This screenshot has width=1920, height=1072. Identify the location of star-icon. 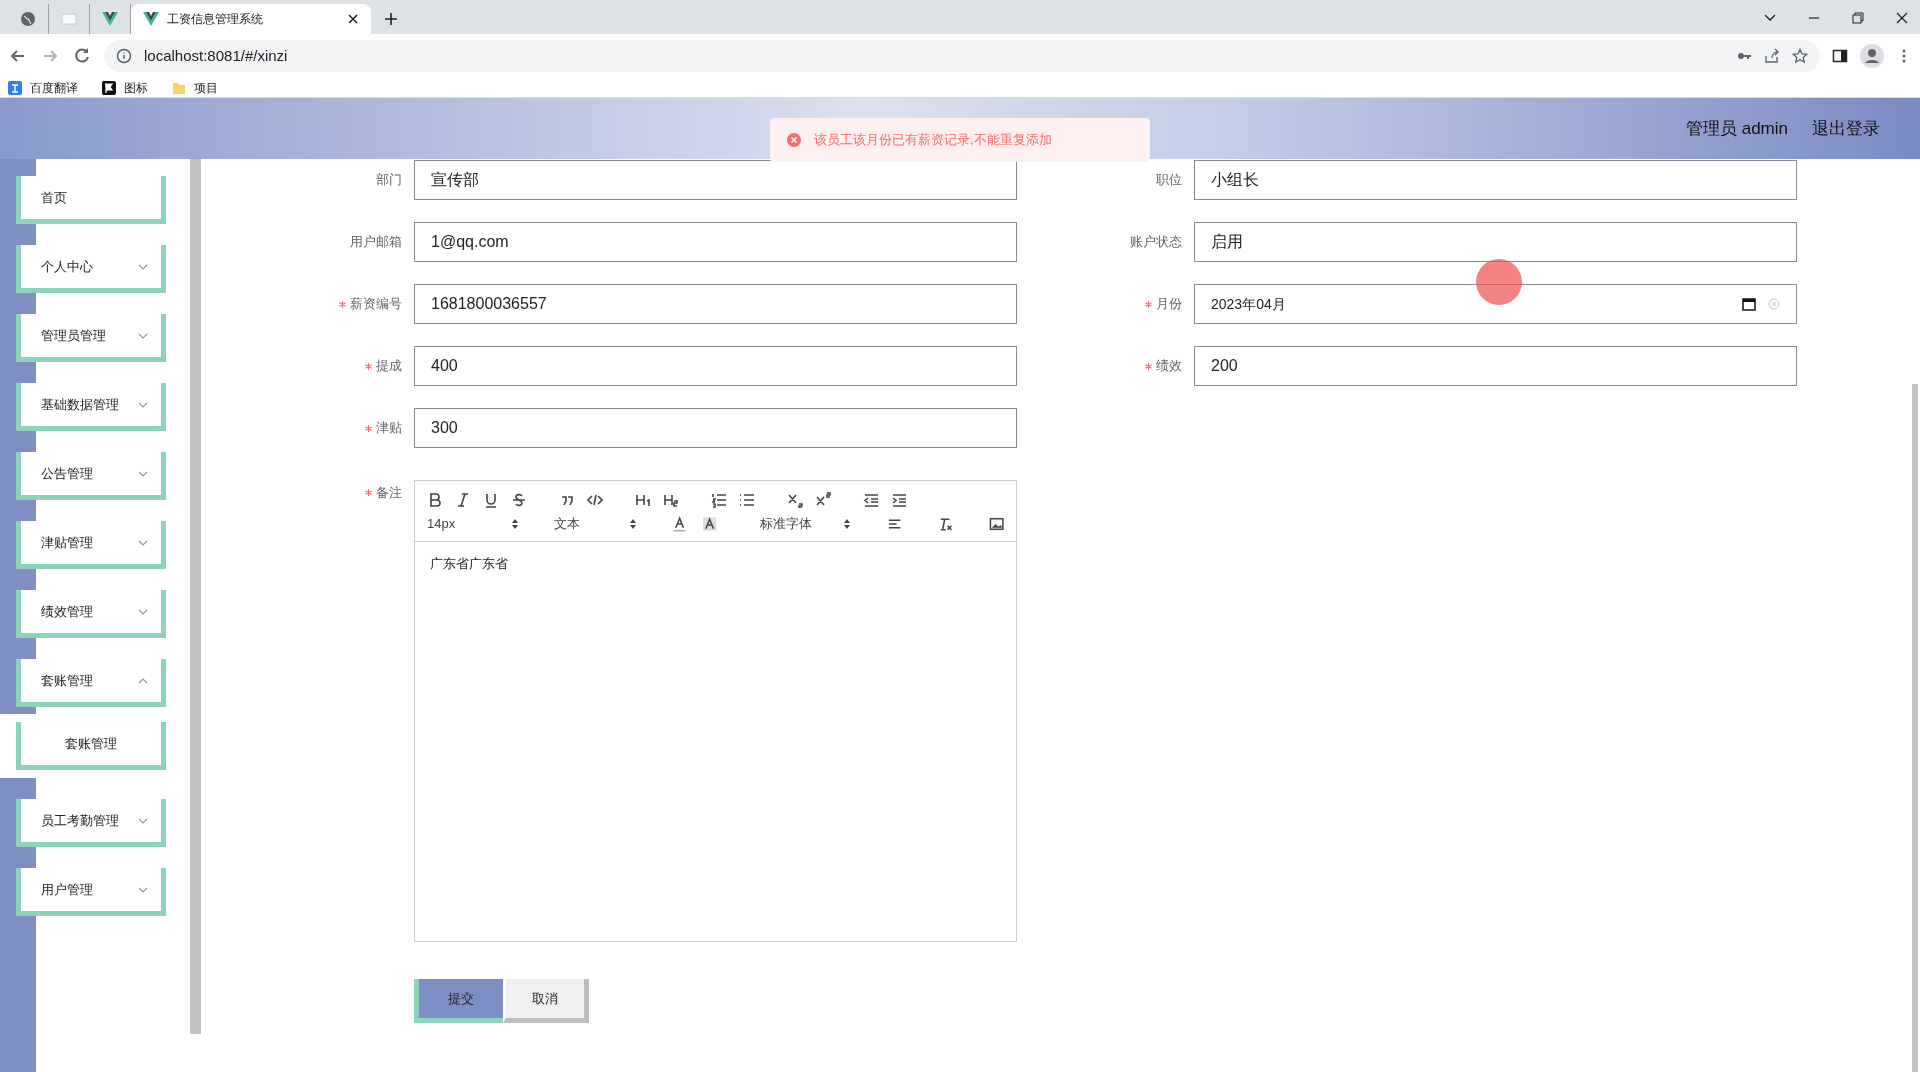
(1800, 56).